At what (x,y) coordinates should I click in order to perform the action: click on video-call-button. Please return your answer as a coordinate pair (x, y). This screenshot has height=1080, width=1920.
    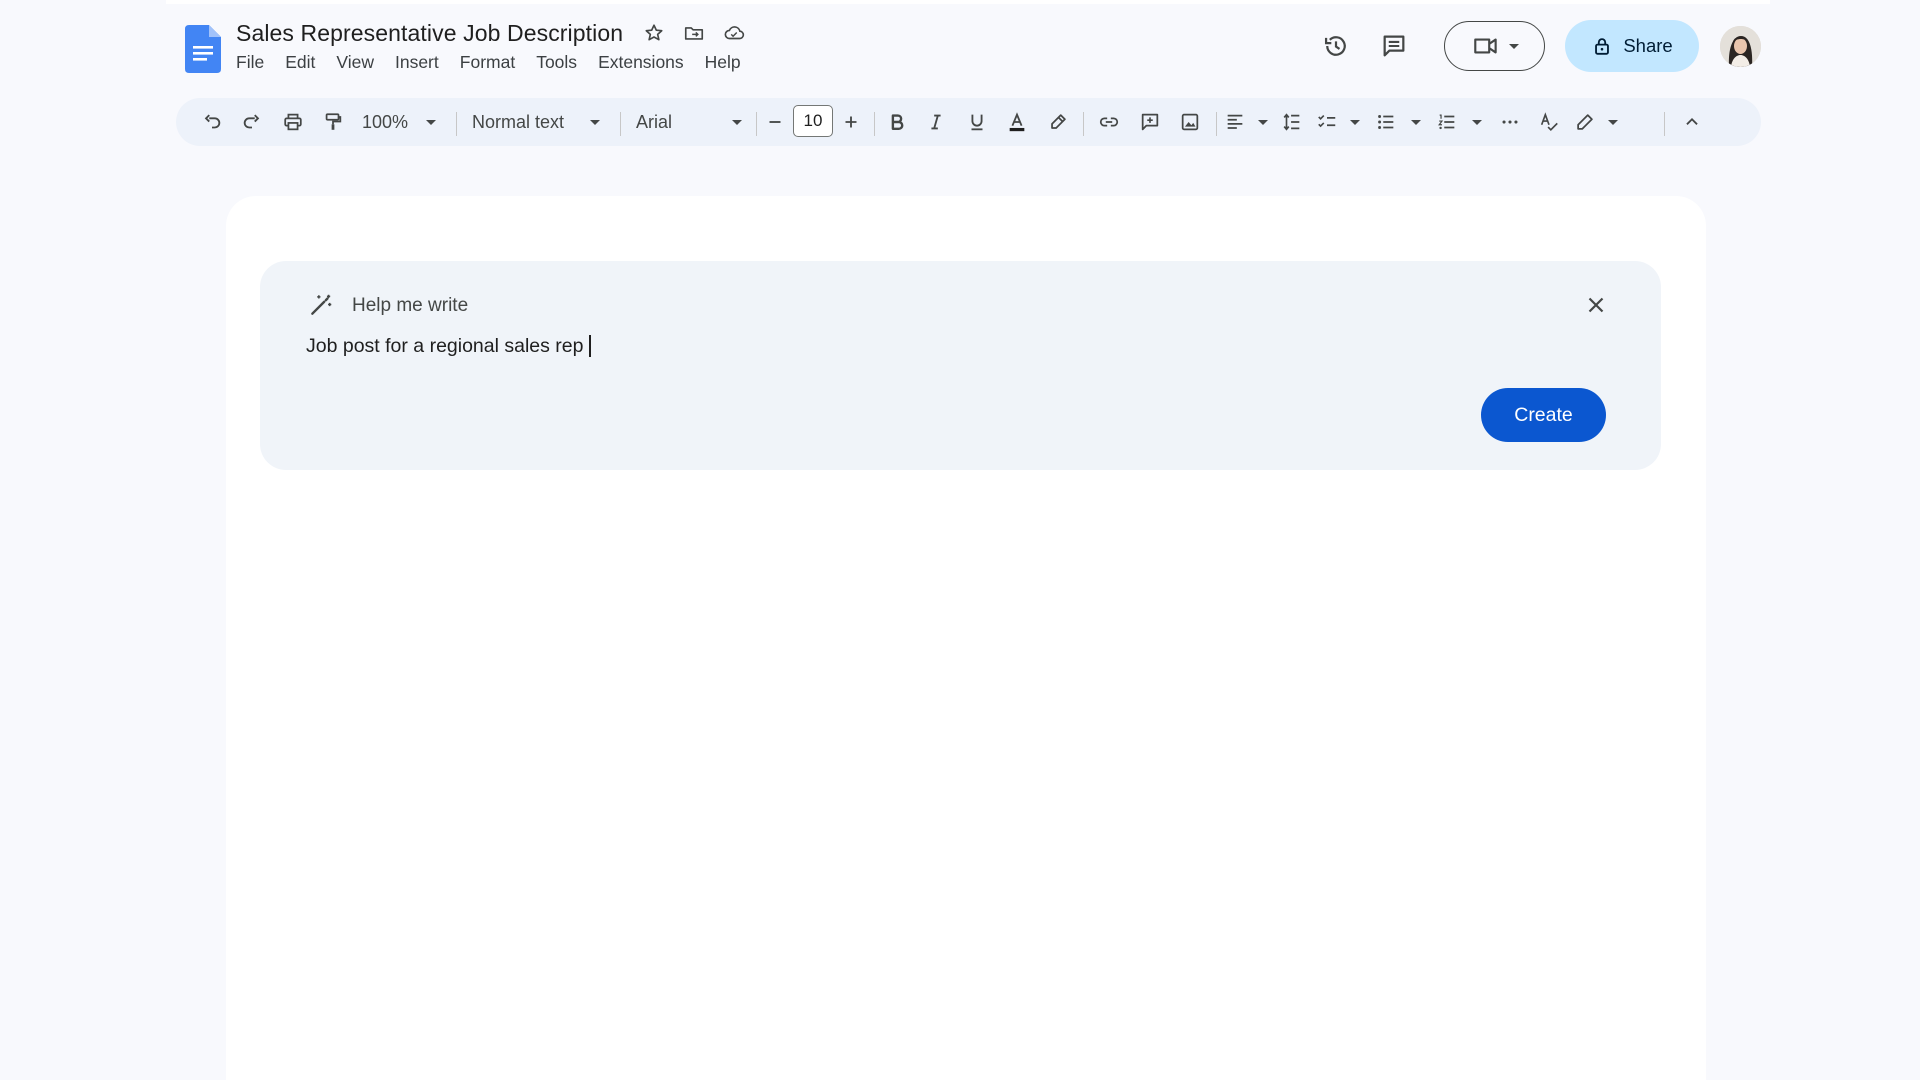
    Looking at the image, I should click on (1494, 46).